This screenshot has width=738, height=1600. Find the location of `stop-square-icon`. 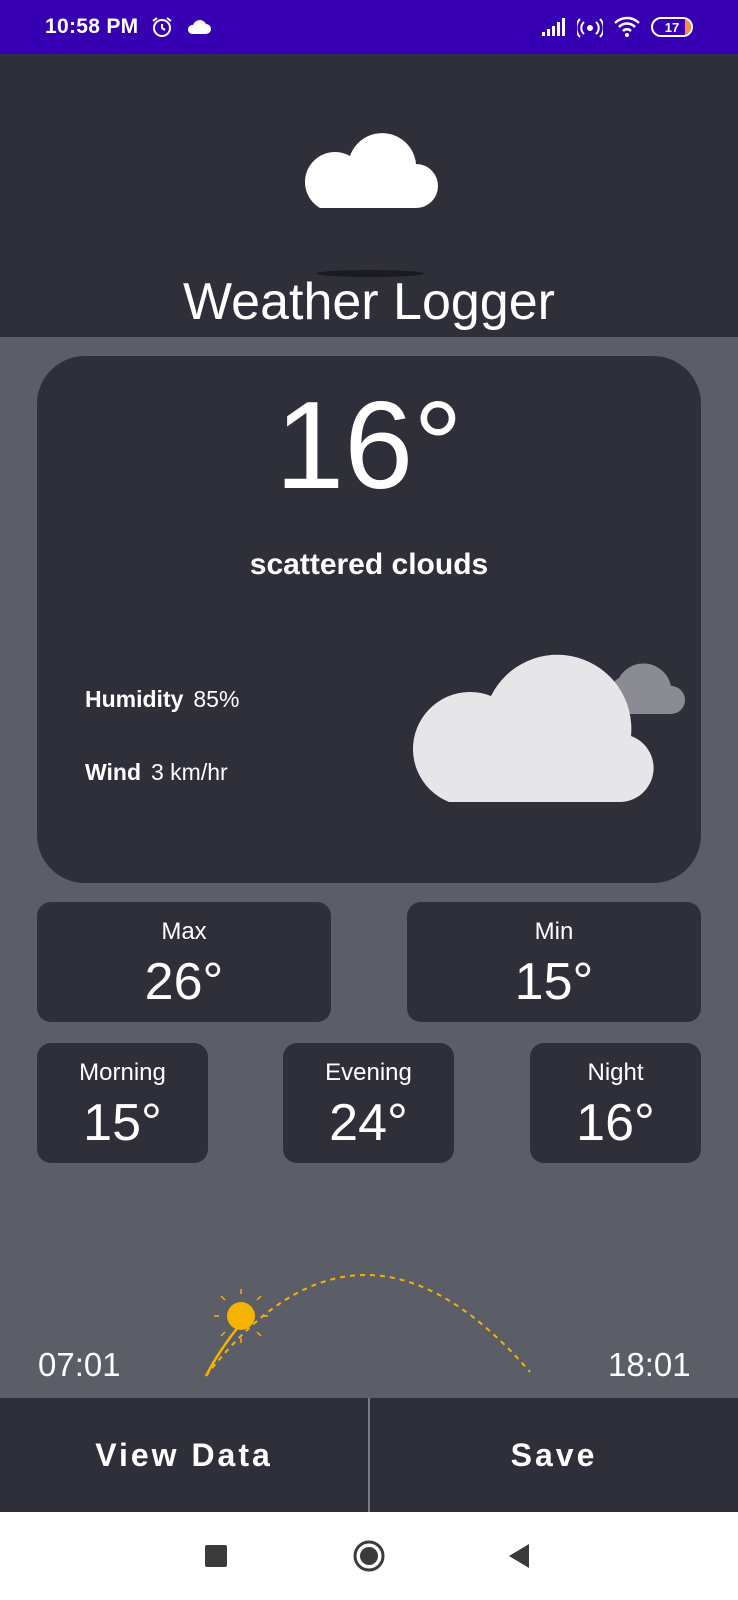

stop-square-icon is located at coordinates (216, 1556).